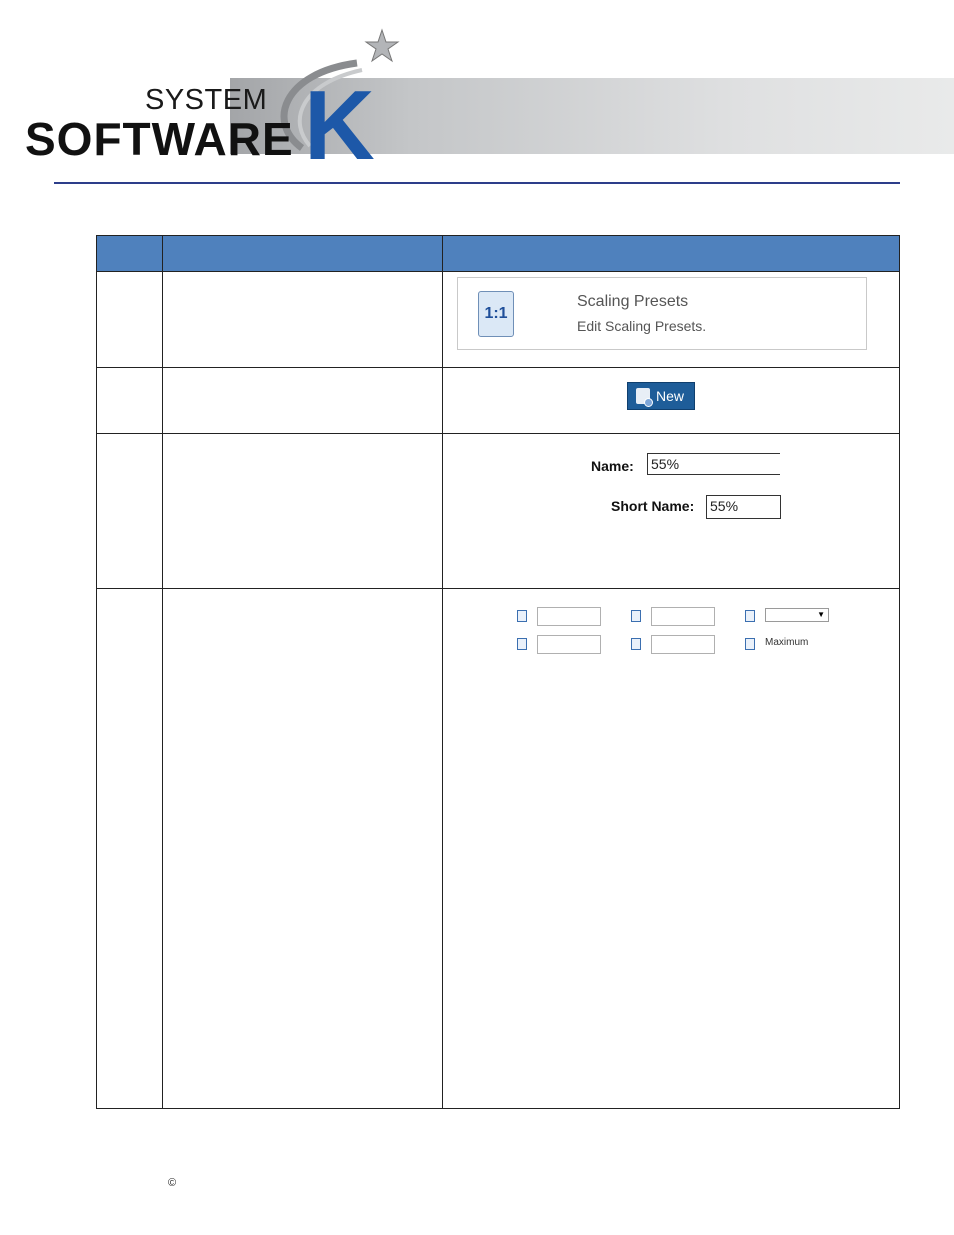  I want to click on header-screenshot, so click(671, 253).